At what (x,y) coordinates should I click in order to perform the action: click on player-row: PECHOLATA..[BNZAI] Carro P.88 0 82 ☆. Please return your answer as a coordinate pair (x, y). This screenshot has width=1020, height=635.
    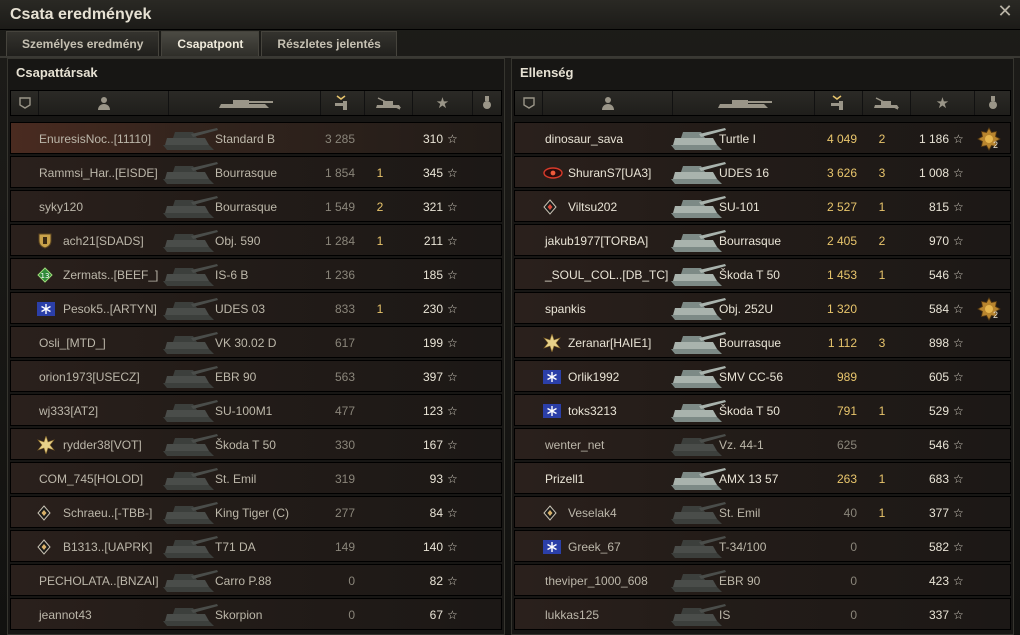
    Looking at the image, I should click on (256, 580).